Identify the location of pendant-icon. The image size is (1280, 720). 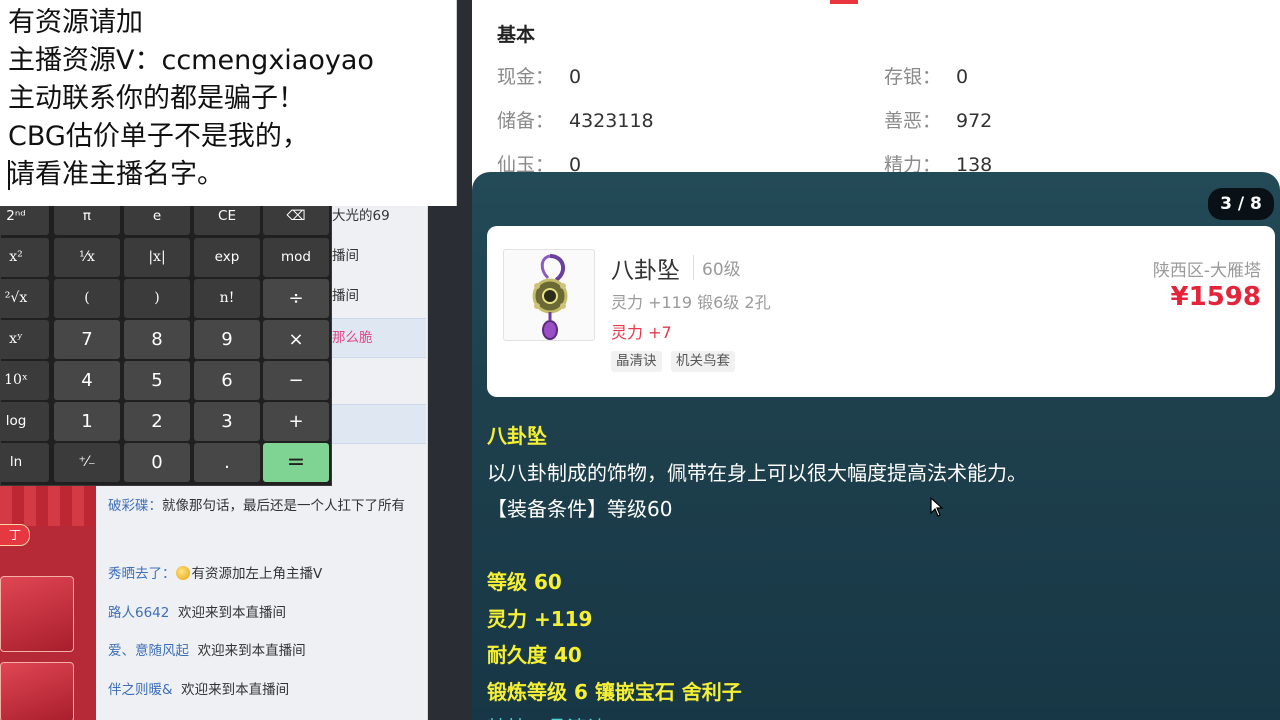
(550, 297).